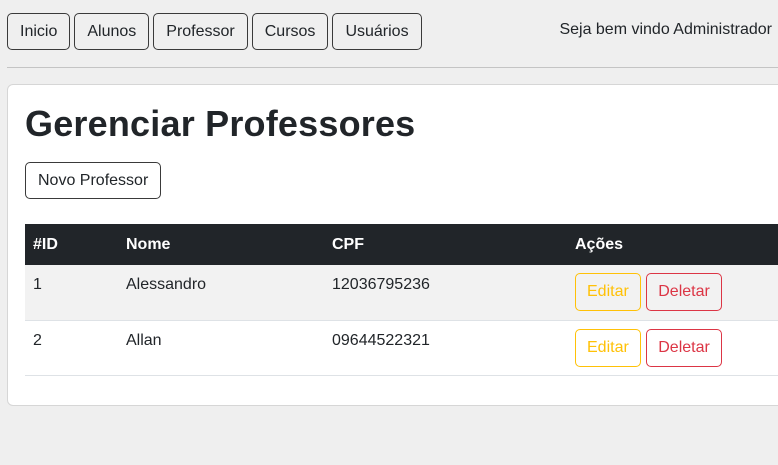 The height and width of the screenshot is (465, 778). What do you see at coordinates (45, 244) in the screenshot?
I see `column-header-id: #ID` at bounding box center [45, 244].